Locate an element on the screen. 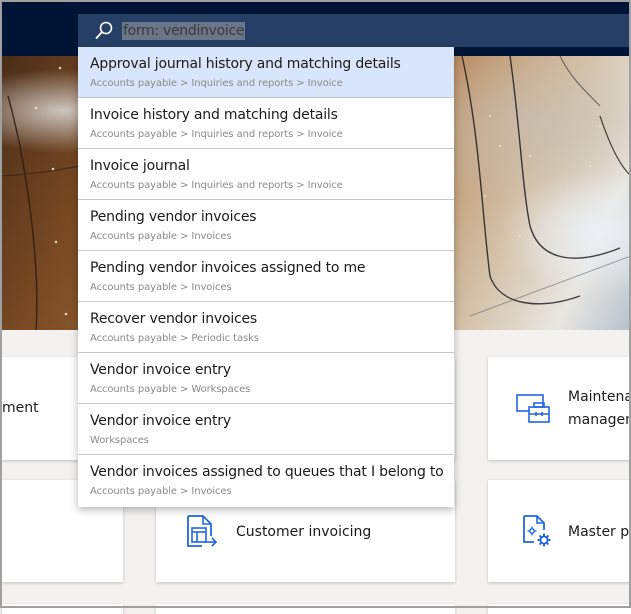  search-result-path: Accounts payable > Workspaces is located at coordinates (170, 389).